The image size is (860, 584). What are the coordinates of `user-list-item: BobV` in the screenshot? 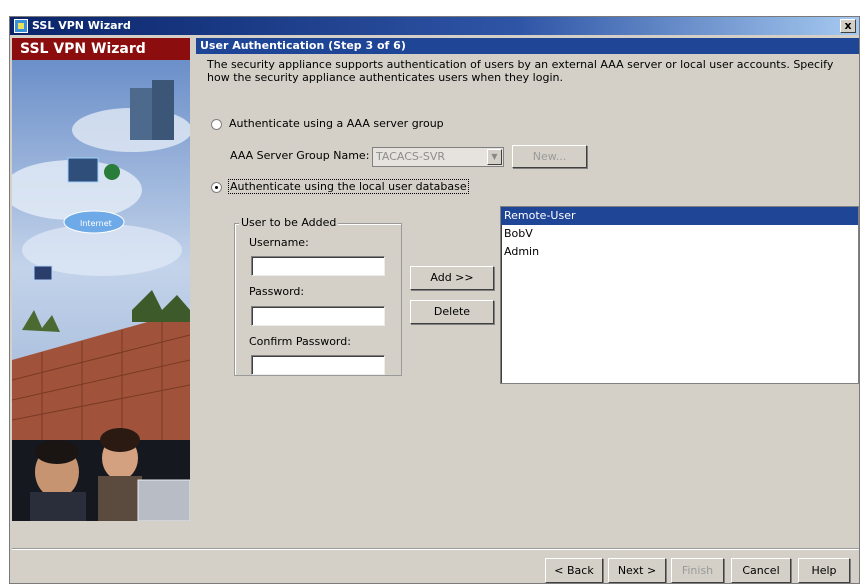 It's located at (679, 234).